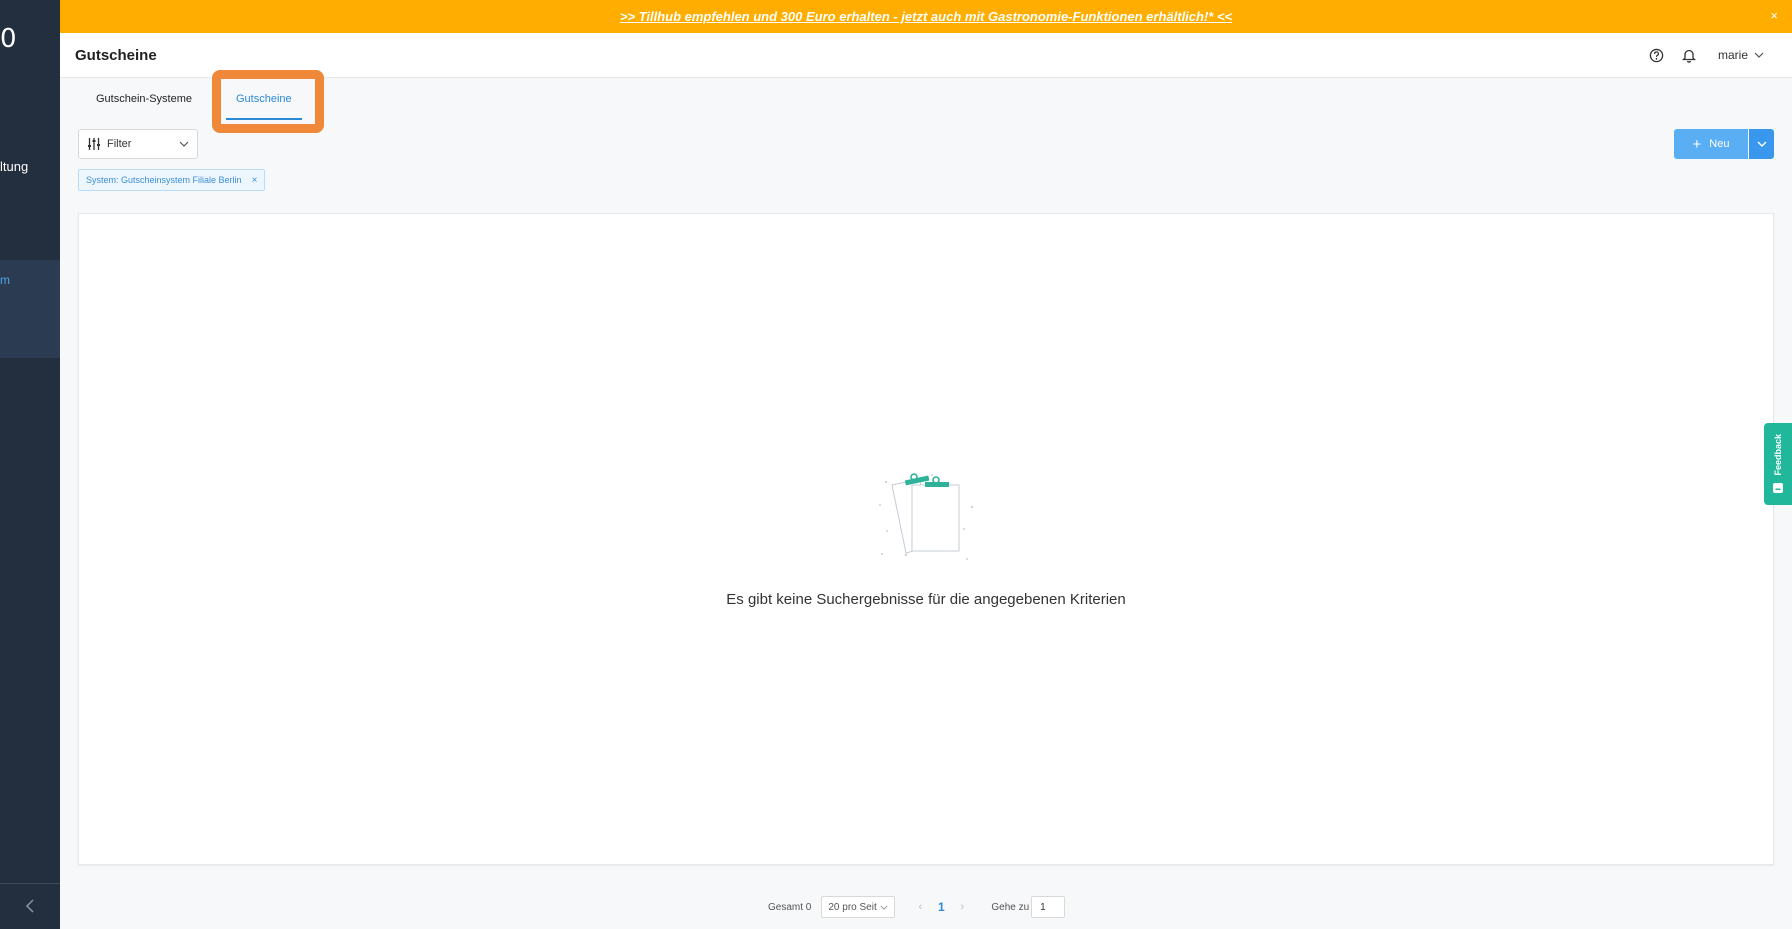 The width and height of the screenshot is (1792, 929). Describe the element at coordinates (1706, 55) in the screenshot. I see `header-actions: marie` at that location.